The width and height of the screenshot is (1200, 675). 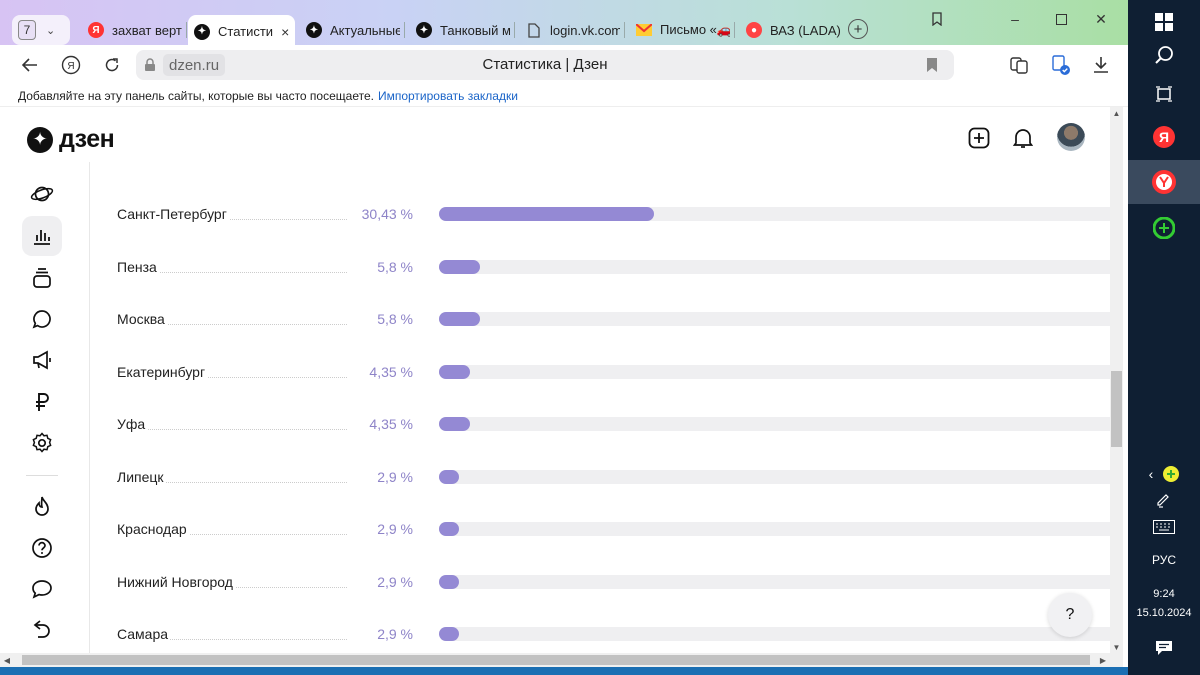 What do you see at coordinates (1070, 615) in the screenshot?
I see `help-button: ?` at bounding box center [1070, 615].